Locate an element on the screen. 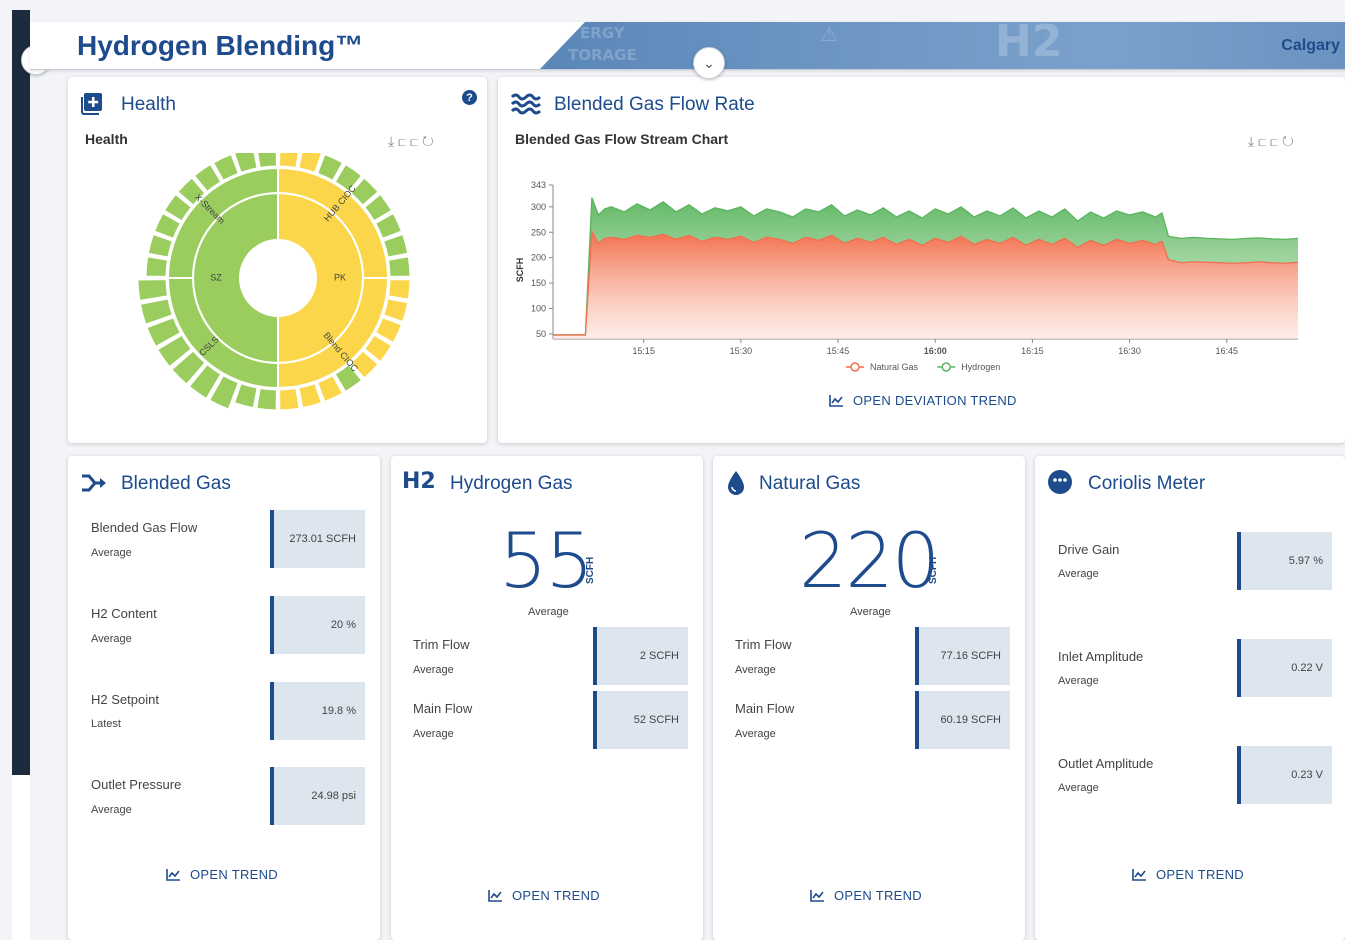 The height and width of the screenshot is (940, 1345). legend-label: Natural Gas is located at coordinates (894, 367).